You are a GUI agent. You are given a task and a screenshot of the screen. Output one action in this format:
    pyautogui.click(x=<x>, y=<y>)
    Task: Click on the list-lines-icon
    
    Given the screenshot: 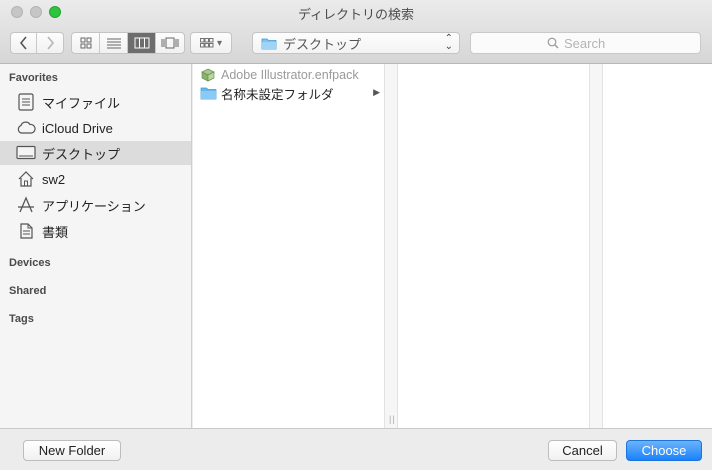 What is the action you would take?
    pyautogui.click(x=113, y=43)
    